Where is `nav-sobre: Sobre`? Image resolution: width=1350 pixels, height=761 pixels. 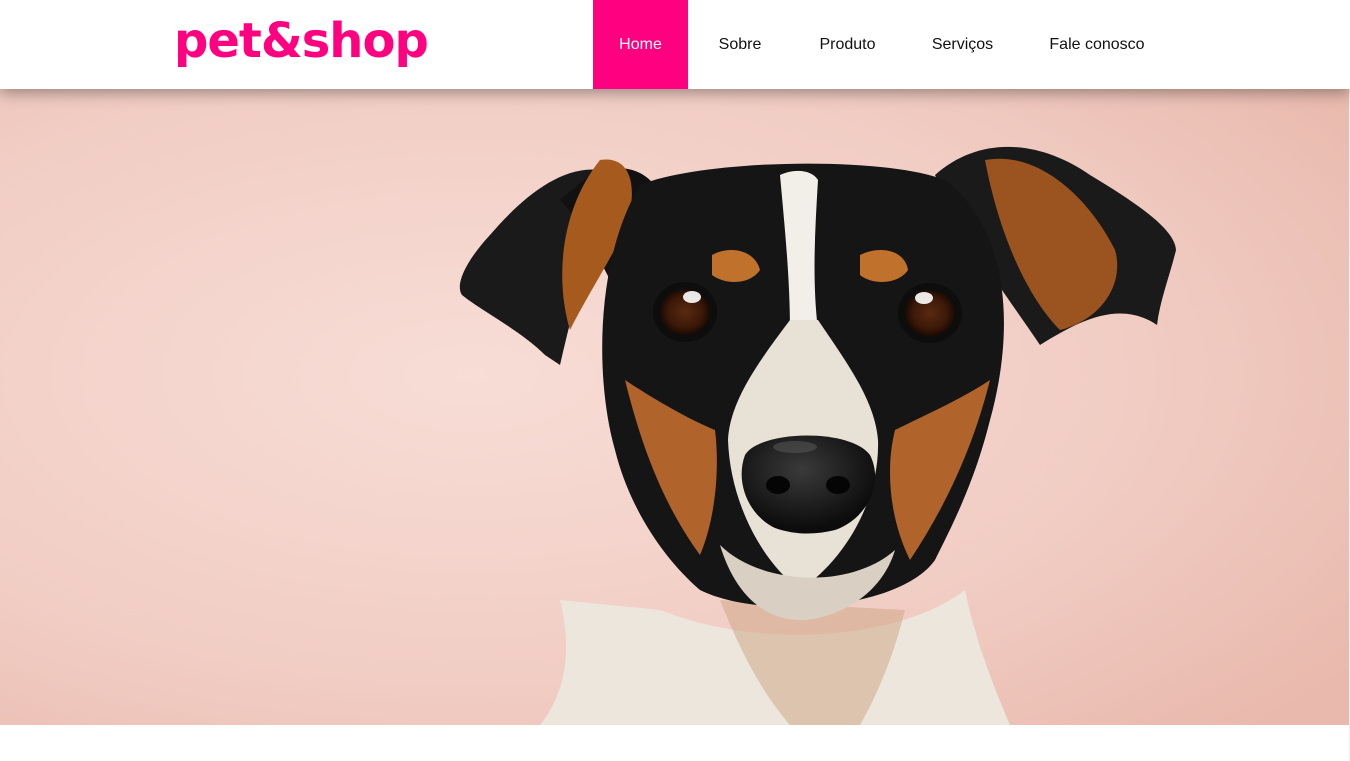
nav-sobre: Sobre is located at coordinates (740, 44).